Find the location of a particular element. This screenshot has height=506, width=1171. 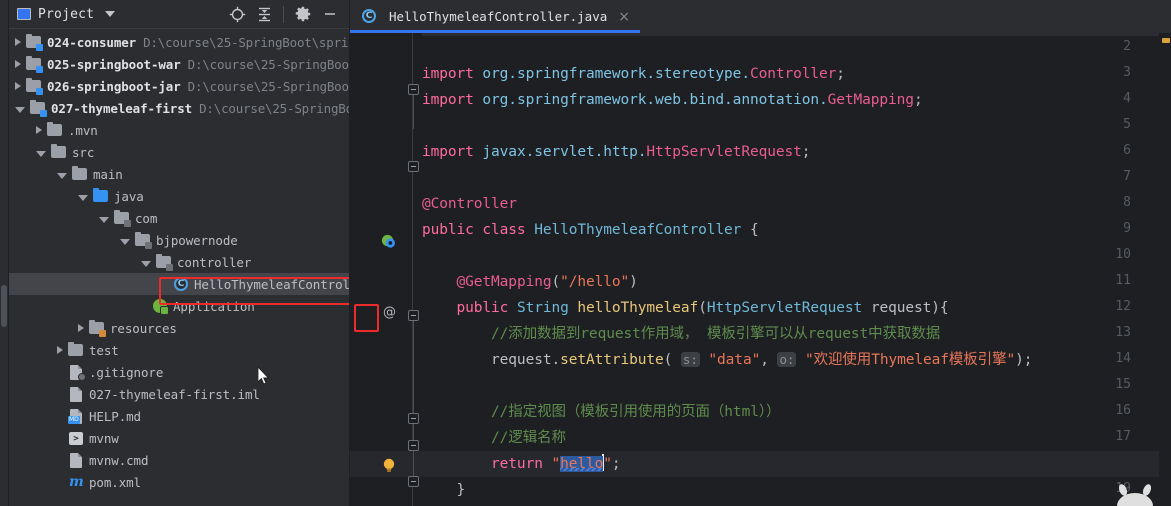

tree-row: bjpowernode is located at coordinates (179, 240).